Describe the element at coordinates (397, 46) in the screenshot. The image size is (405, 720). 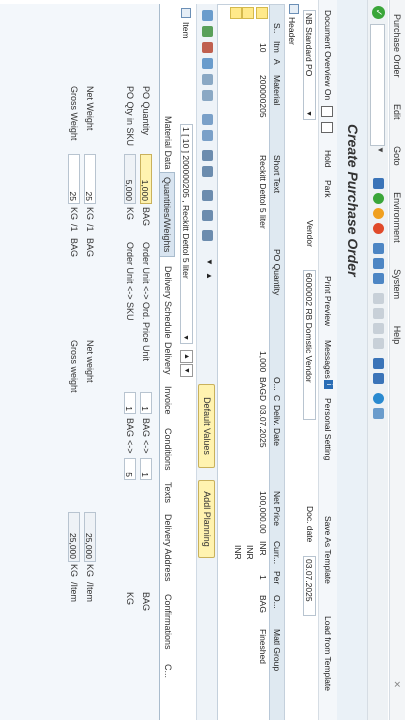
I see `menu-purchase-order: Purchase Order` at that location.